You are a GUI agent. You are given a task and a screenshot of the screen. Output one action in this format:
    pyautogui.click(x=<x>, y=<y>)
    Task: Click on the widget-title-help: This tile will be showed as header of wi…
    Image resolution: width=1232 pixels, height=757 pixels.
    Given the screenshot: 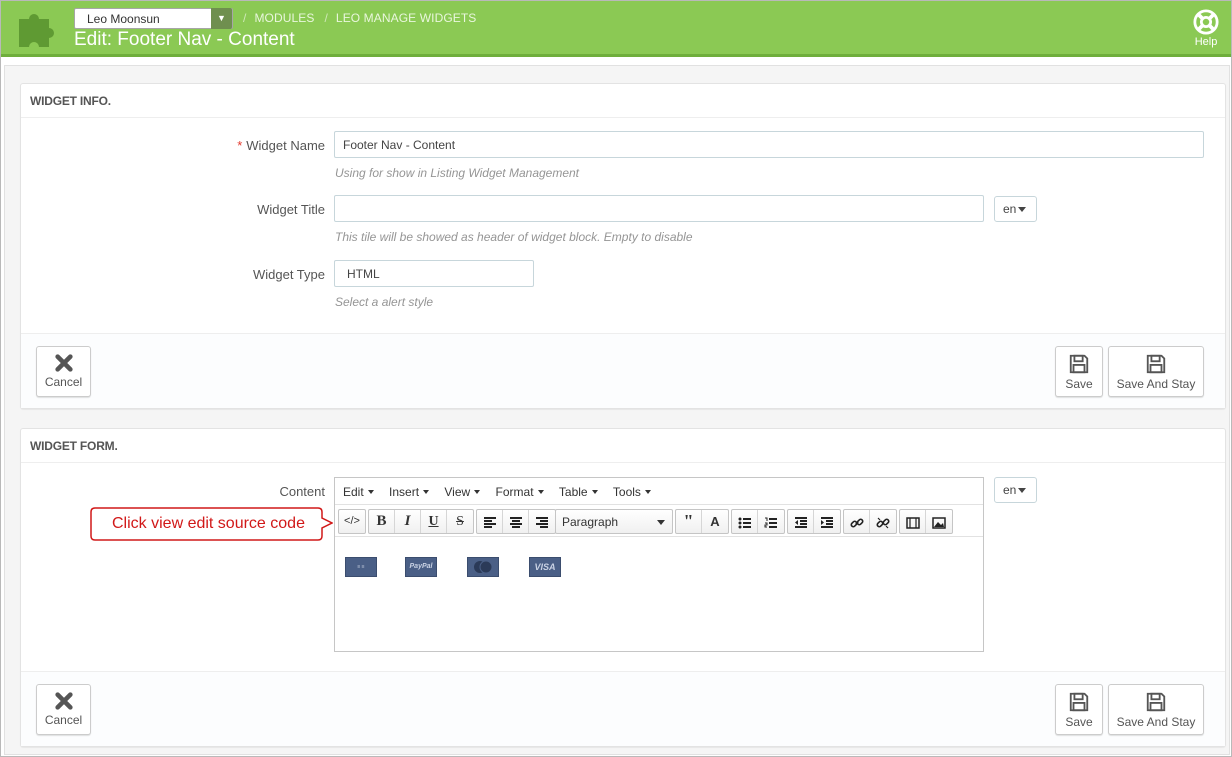 What is the action you would take?
    pyautogui.click(x=514, y=237)
    